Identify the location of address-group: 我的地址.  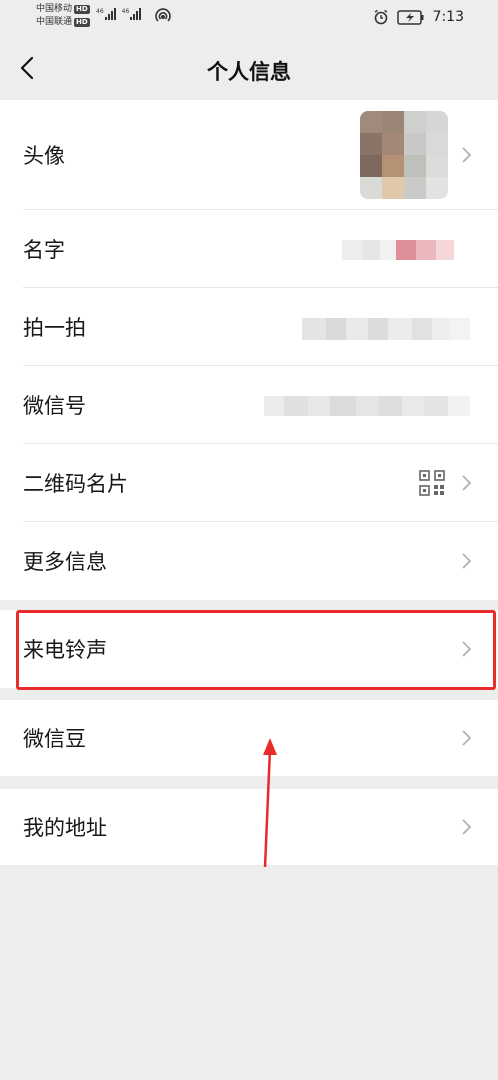
(249, 827).